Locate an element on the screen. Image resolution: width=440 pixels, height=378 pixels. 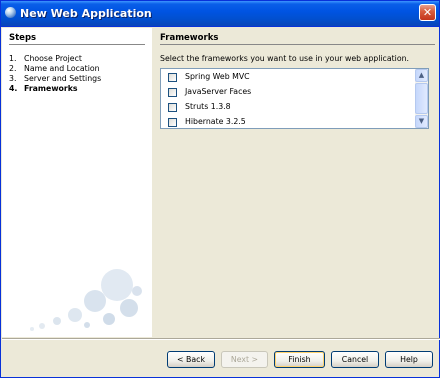
scroll-up-button: ▲ is located at coordinates (421, 75).